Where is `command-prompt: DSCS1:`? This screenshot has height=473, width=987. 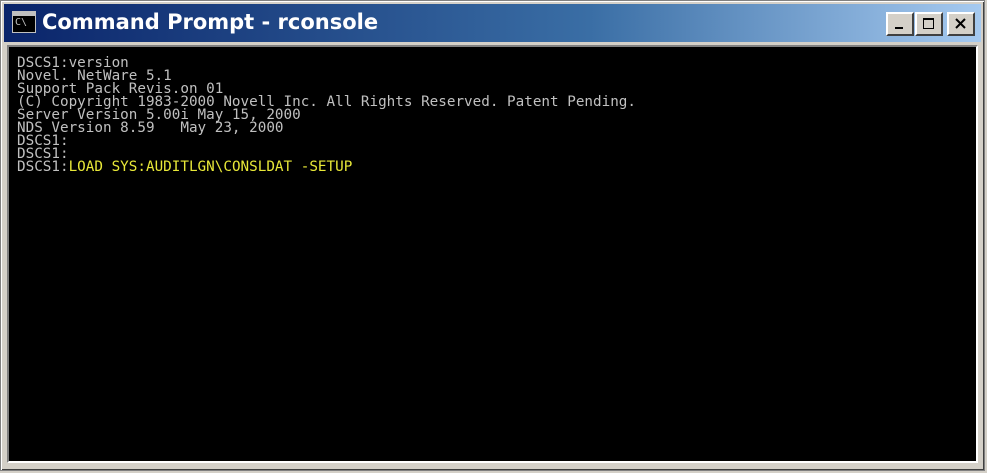
command-prompt: DSCS1: is located at coordinates (43, 167).